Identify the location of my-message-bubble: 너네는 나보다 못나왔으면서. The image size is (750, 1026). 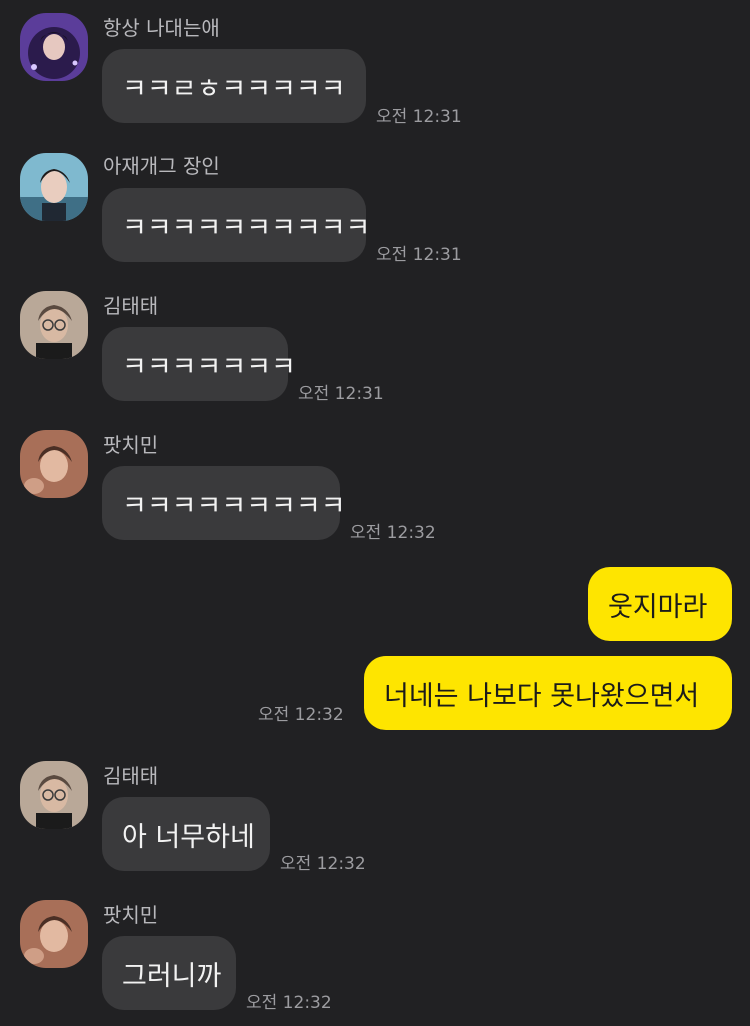
(548, 693).